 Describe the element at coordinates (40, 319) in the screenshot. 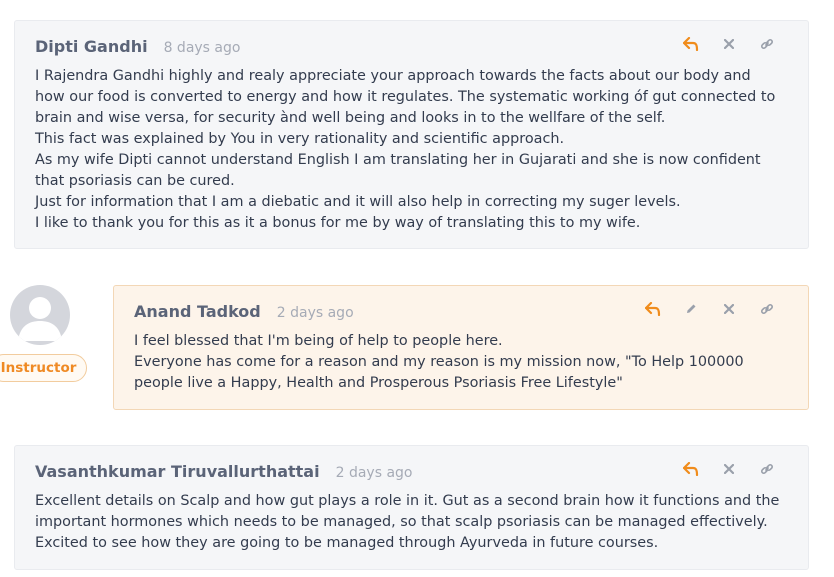

I see `user-avatar-icon` at that location.